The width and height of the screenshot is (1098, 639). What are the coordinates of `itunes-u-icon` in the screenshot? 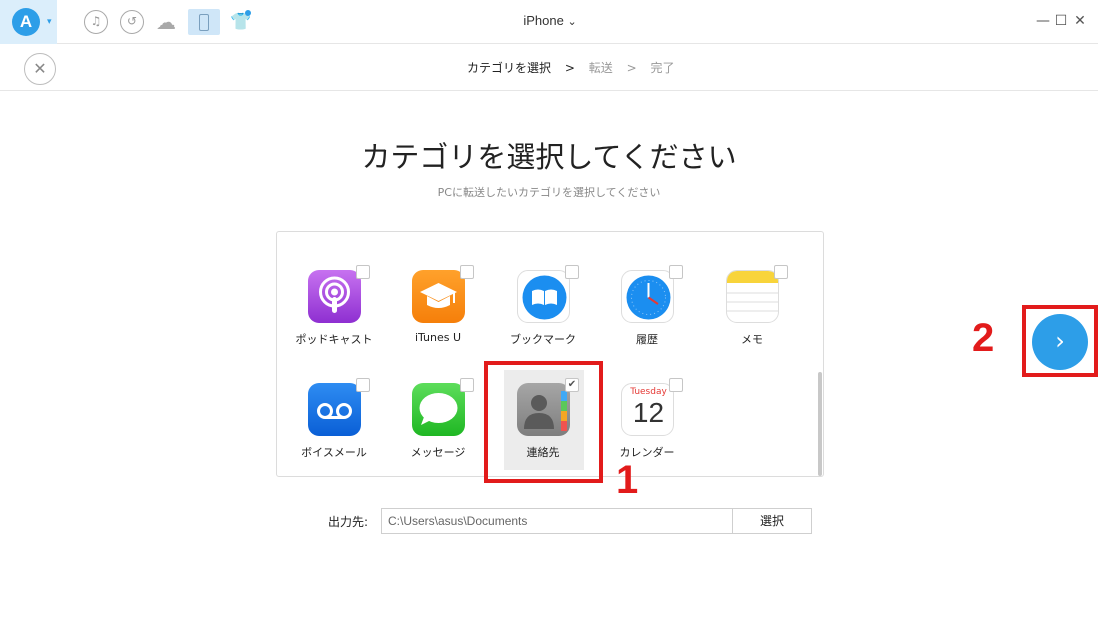 It's located at (438, 296).